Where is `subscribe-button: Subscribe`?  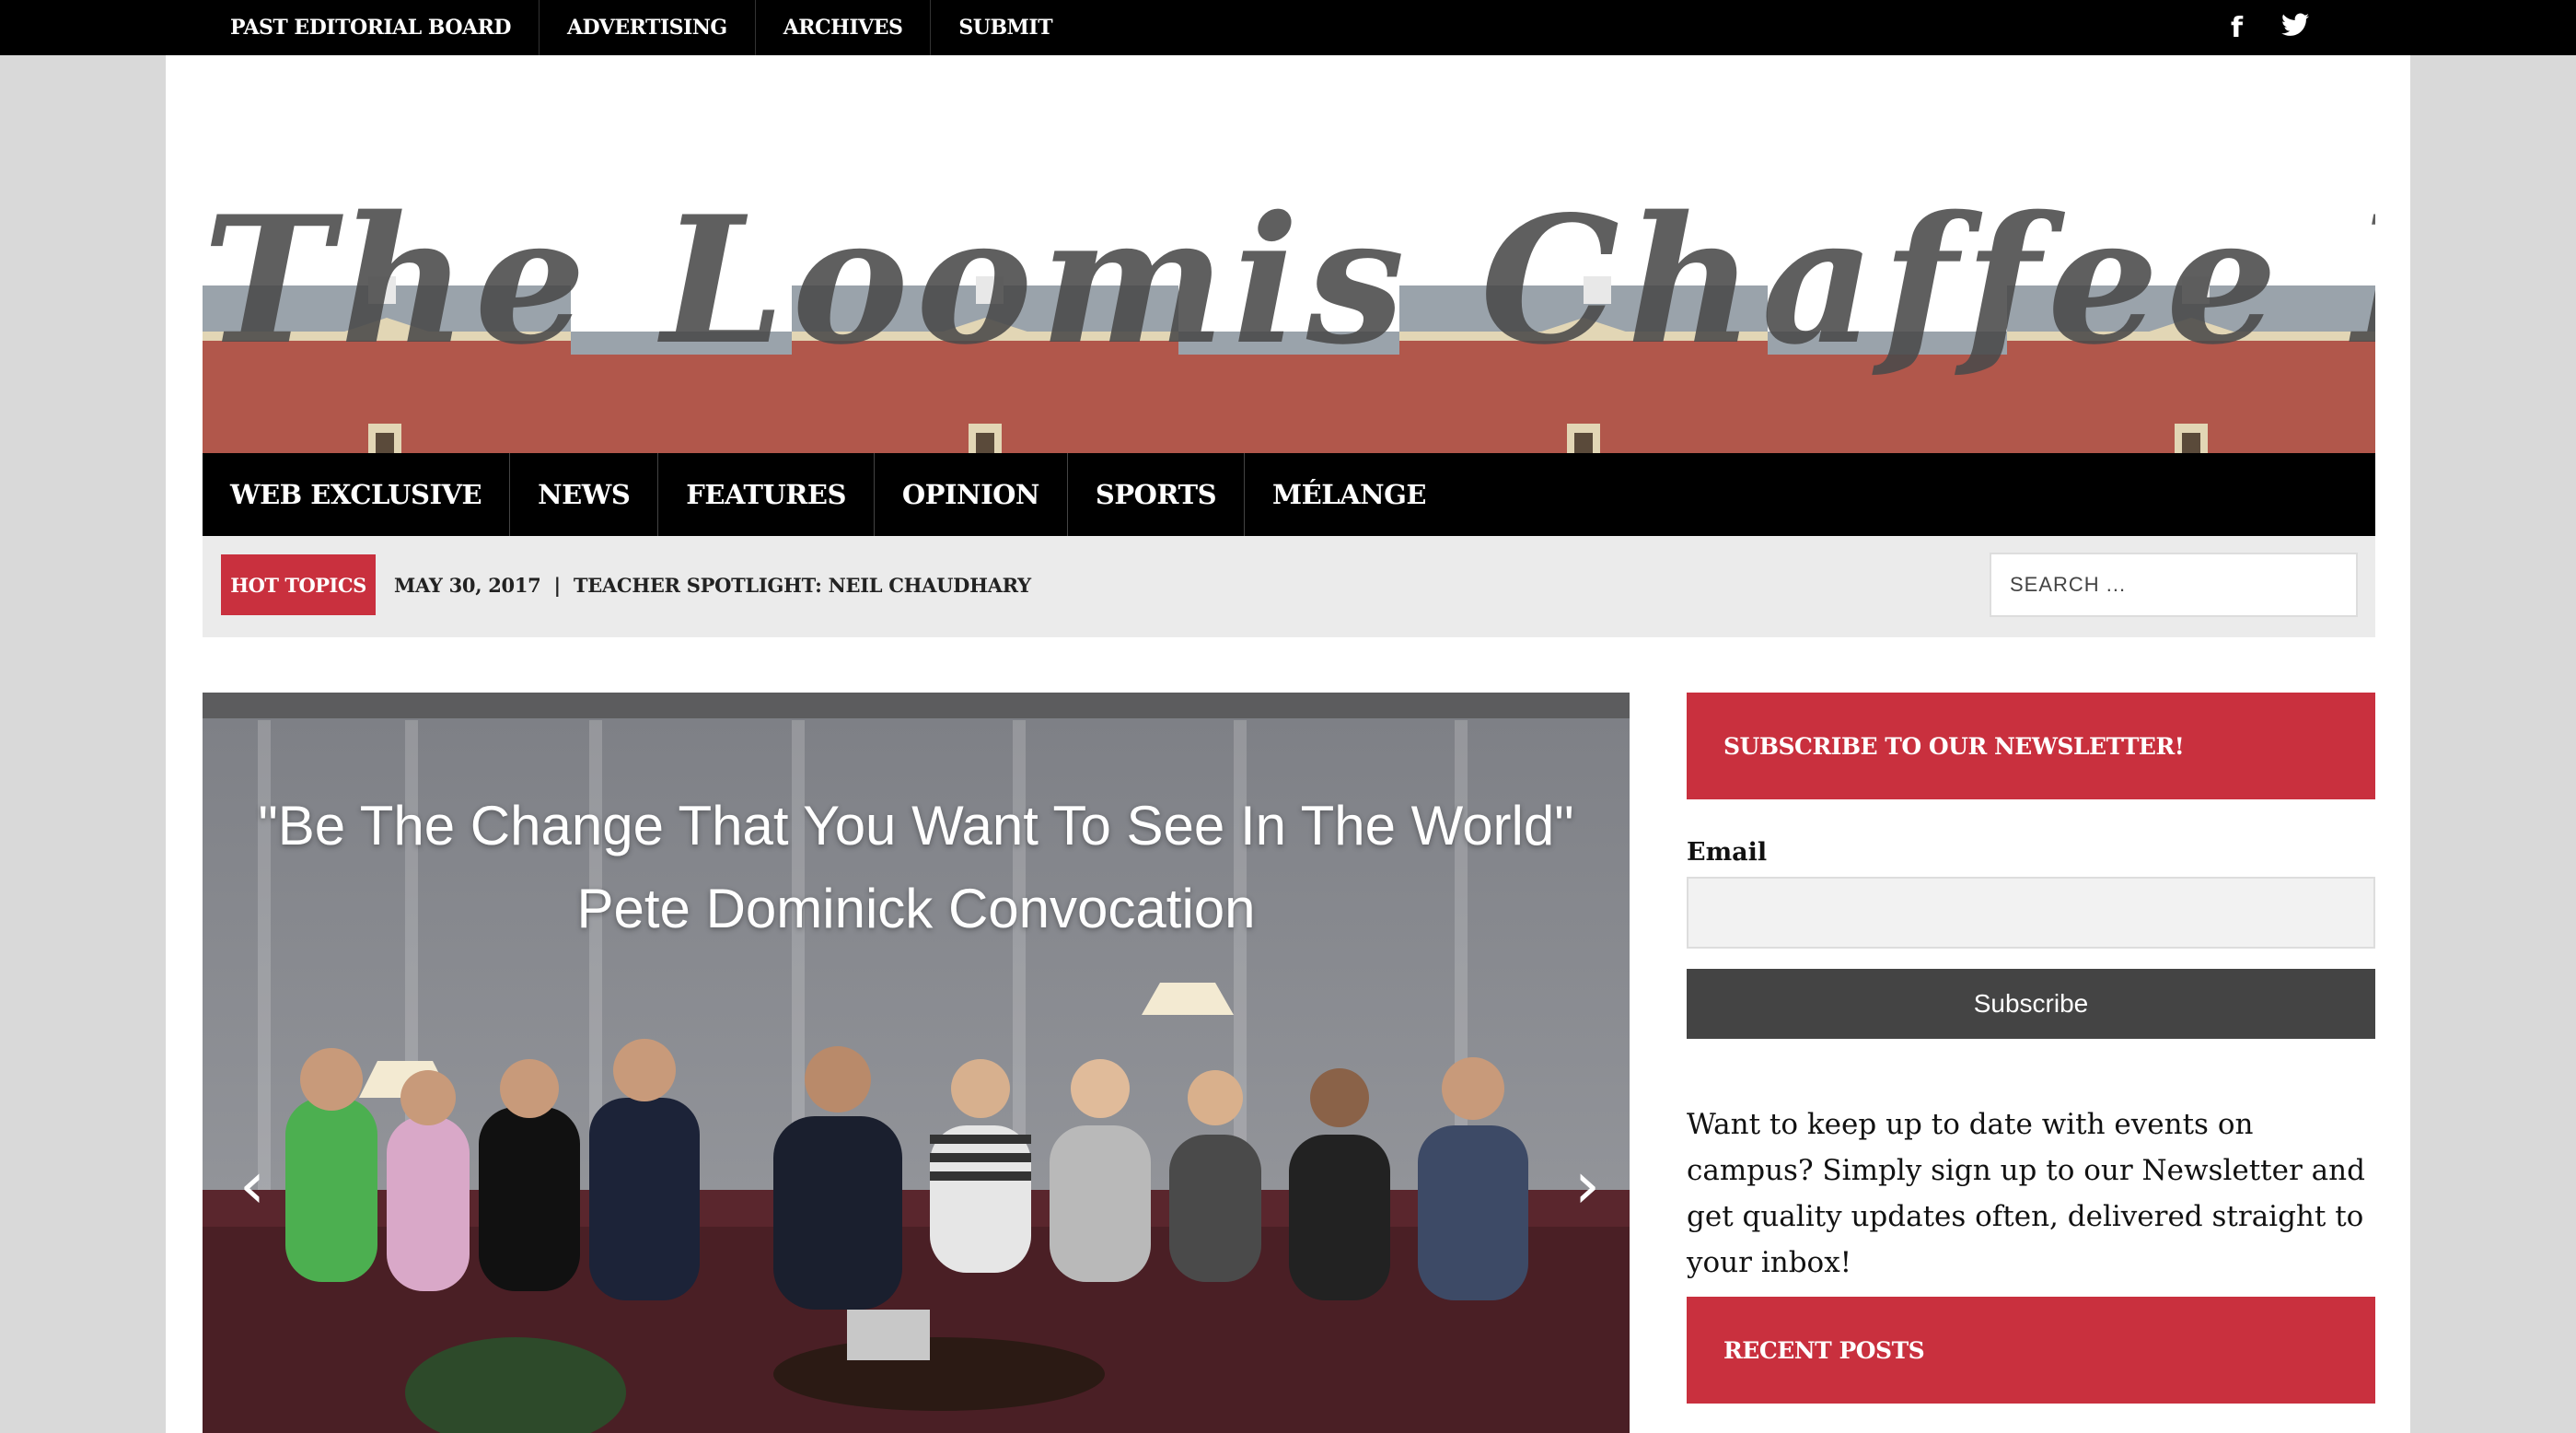 subscribe-button: Subscribe is located at coordinates (2031, 1004).